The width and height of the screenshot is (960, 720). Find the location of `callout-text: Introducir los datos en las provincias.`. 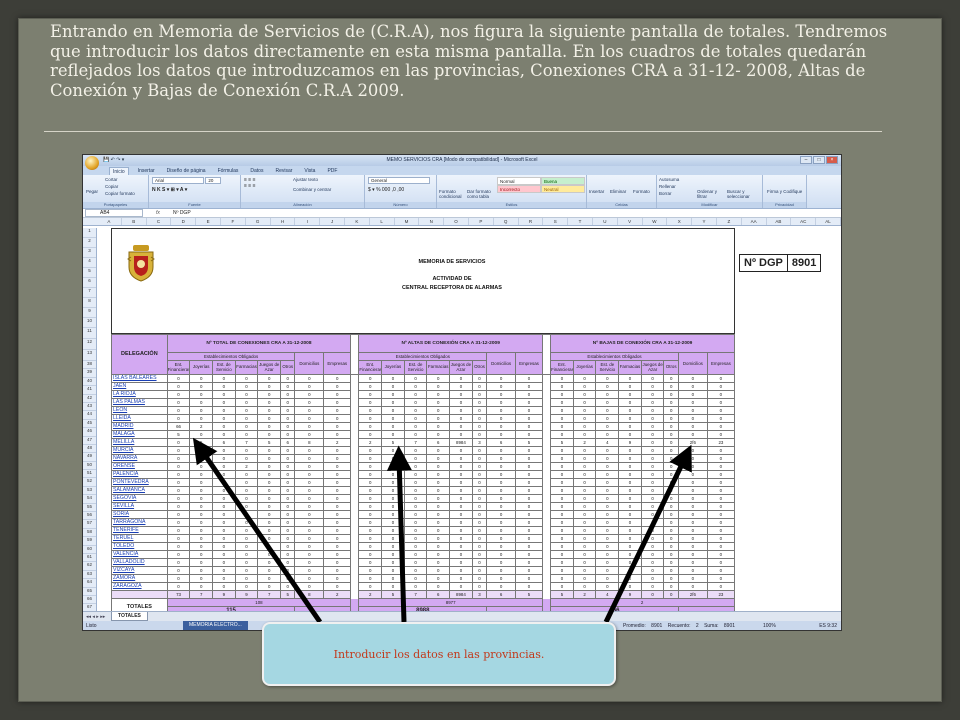

callout-text: Introducir los datos en las provincias. is located at coordinates (439, 654).